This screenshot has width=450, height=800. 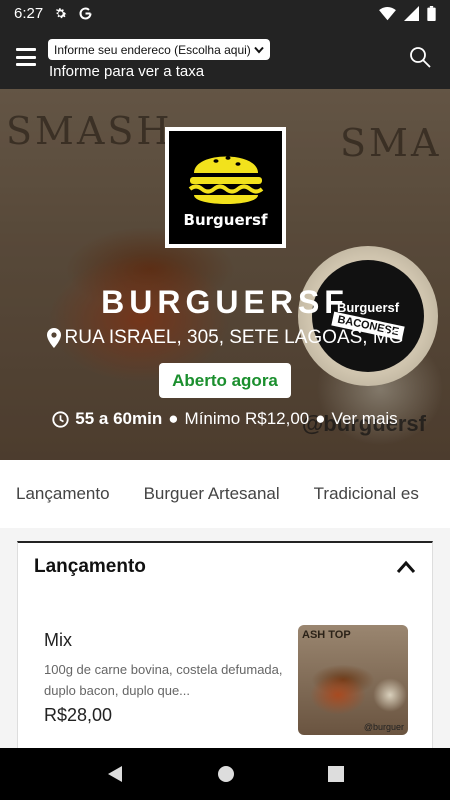 I want to click on google-g-icon, so click(x=85, y=13).